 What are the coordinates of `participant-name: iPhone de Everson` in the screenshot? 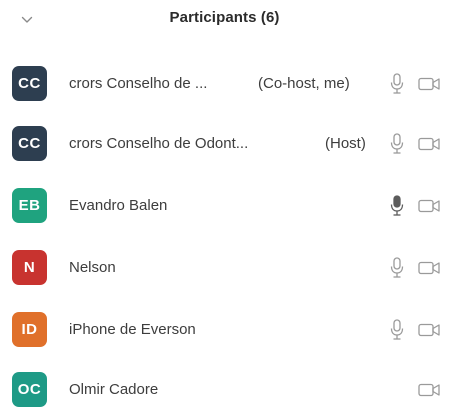 It's located at (132, 329).